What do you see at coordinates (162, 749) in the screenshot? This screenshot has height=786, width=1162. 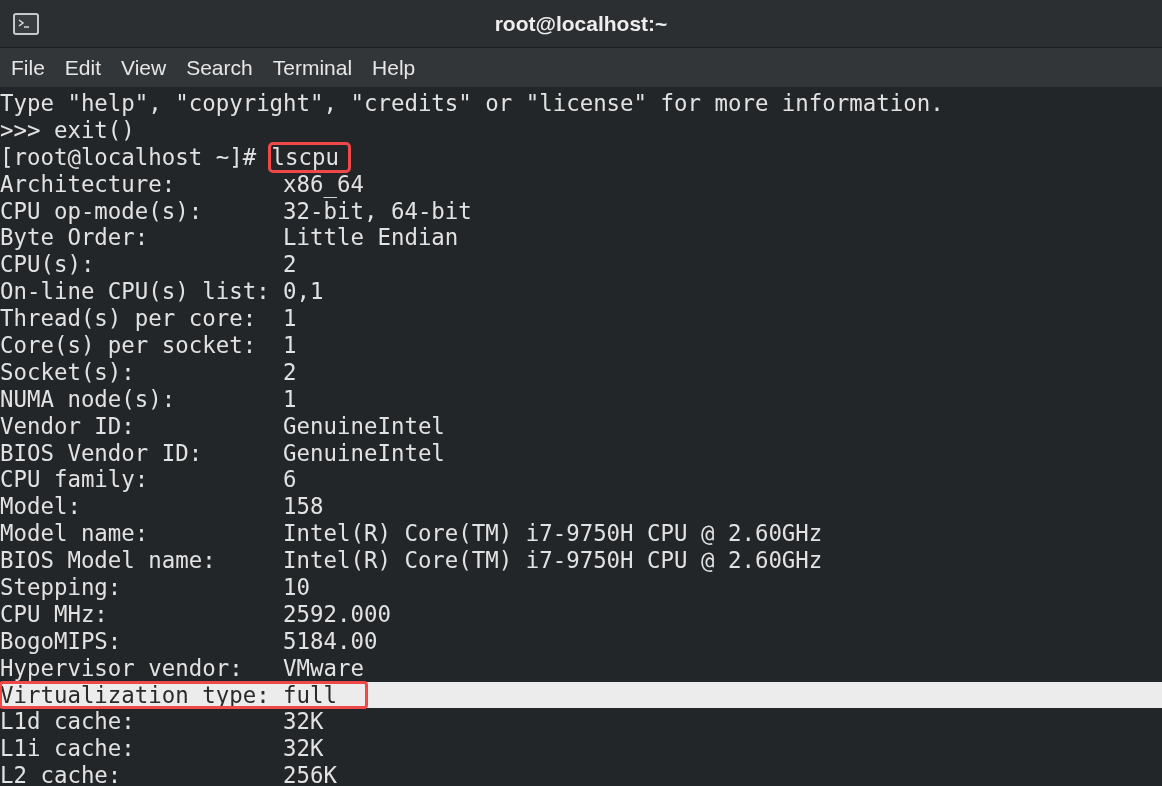 I see `output-line: L1i cache: 32K` at bounding box center [162, 749].